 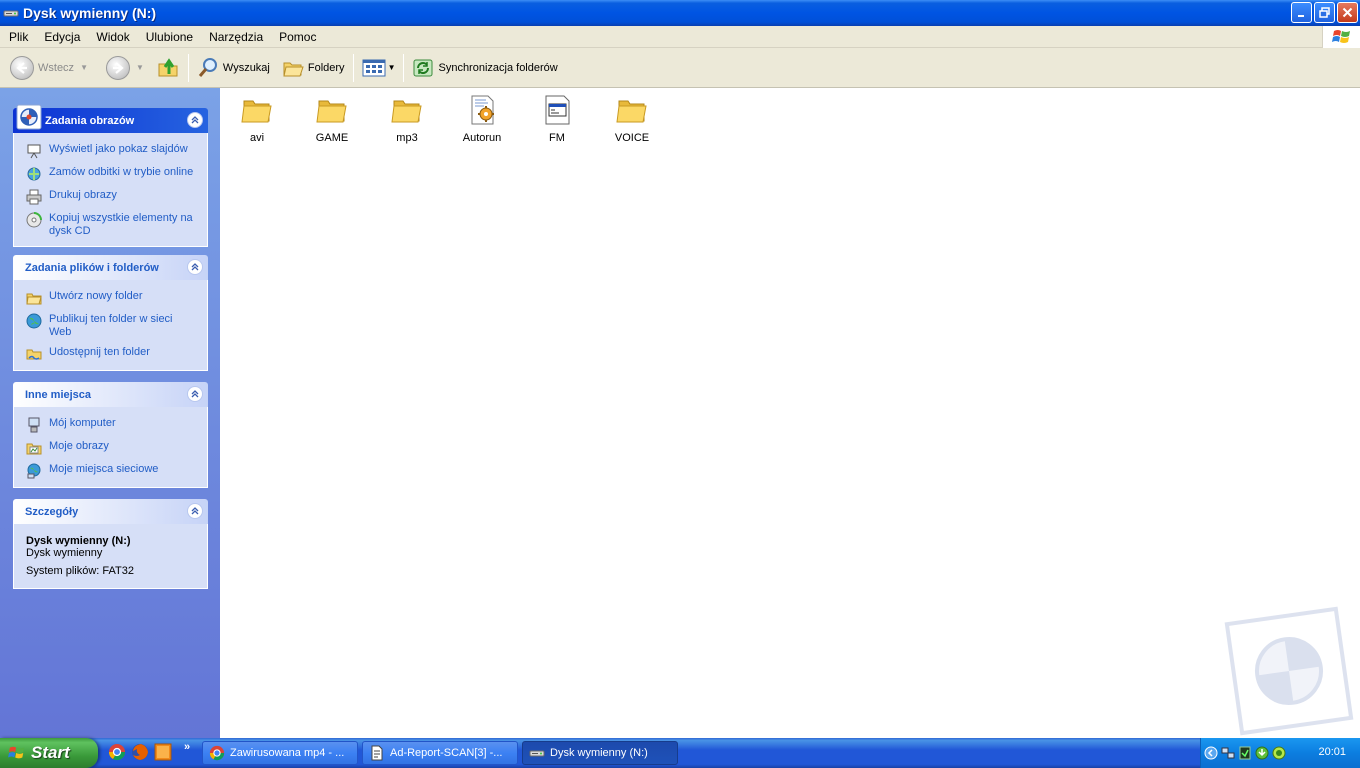 I want to click on other-places-title: Inne miejsca, so click(x=58, y=394).